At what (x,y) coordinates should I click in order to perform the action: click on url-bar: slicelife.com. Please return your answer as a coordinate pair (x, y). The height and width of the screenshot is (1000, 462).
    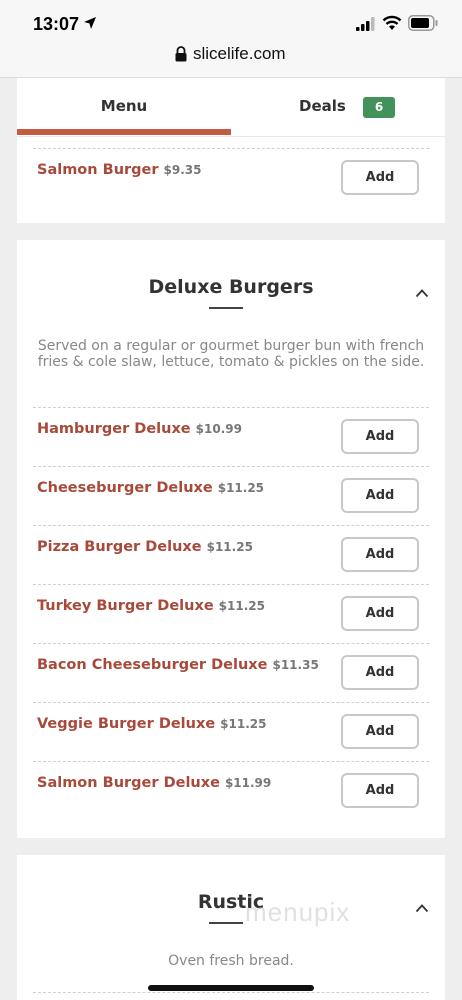
    Looking at the image, I should click on (231, 61).